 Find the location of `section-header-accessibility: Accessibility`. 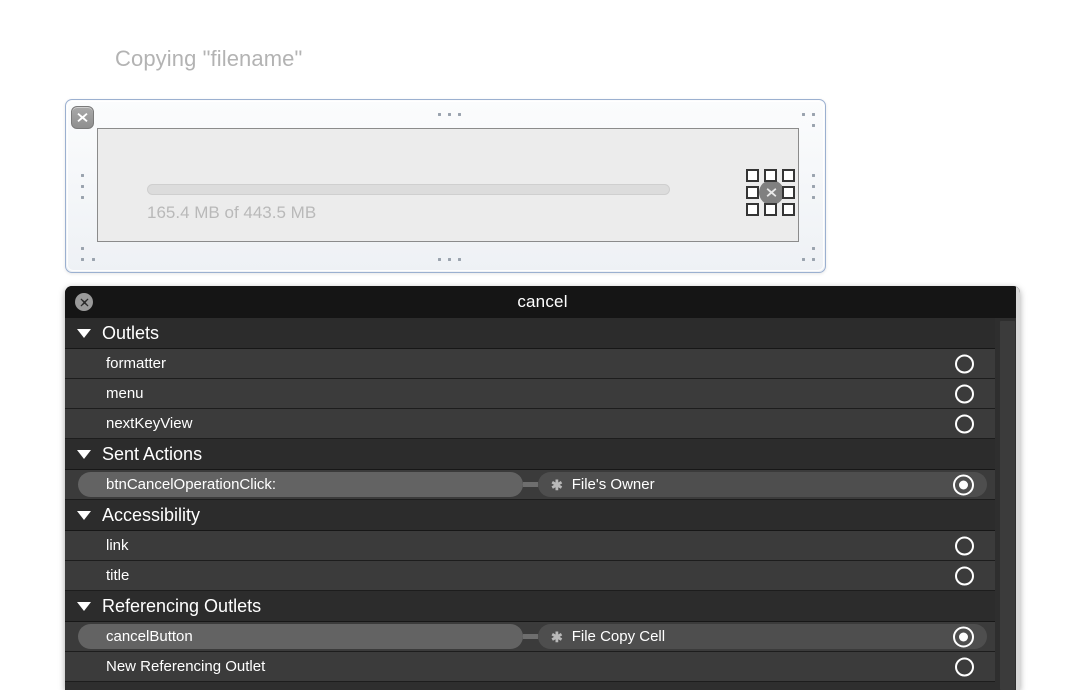

section-header-accessibility: Accessibility is located at coordinates (530, 515).